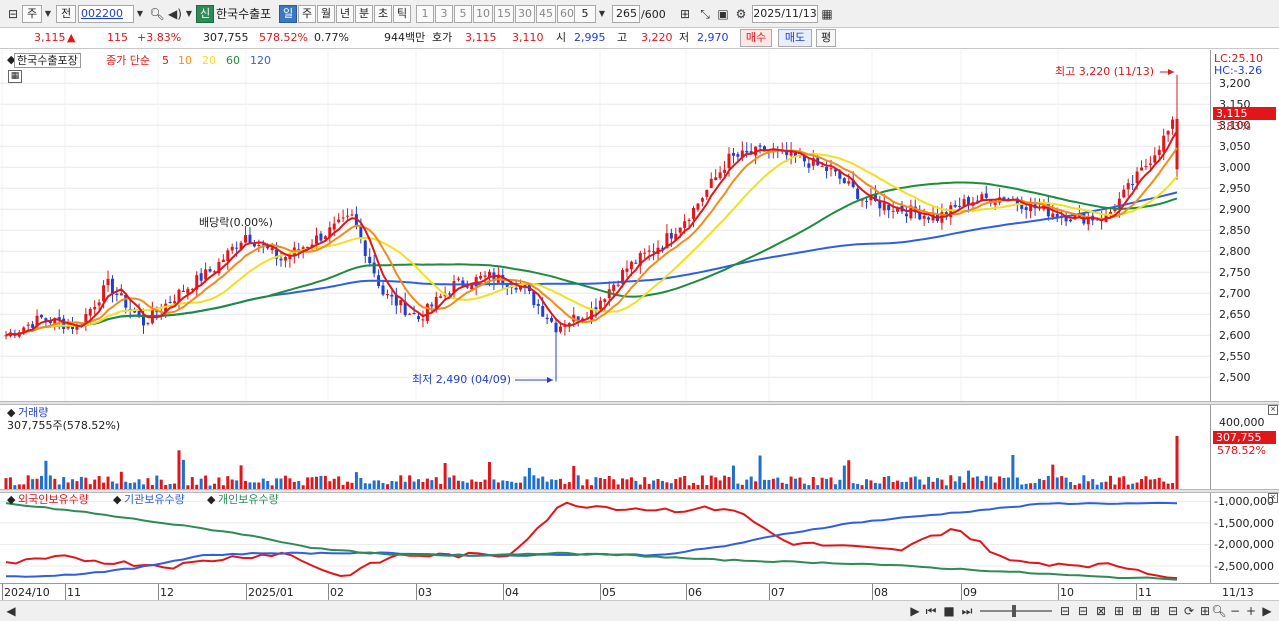  I want to click on save-icon: ▣, so click(723, 14).